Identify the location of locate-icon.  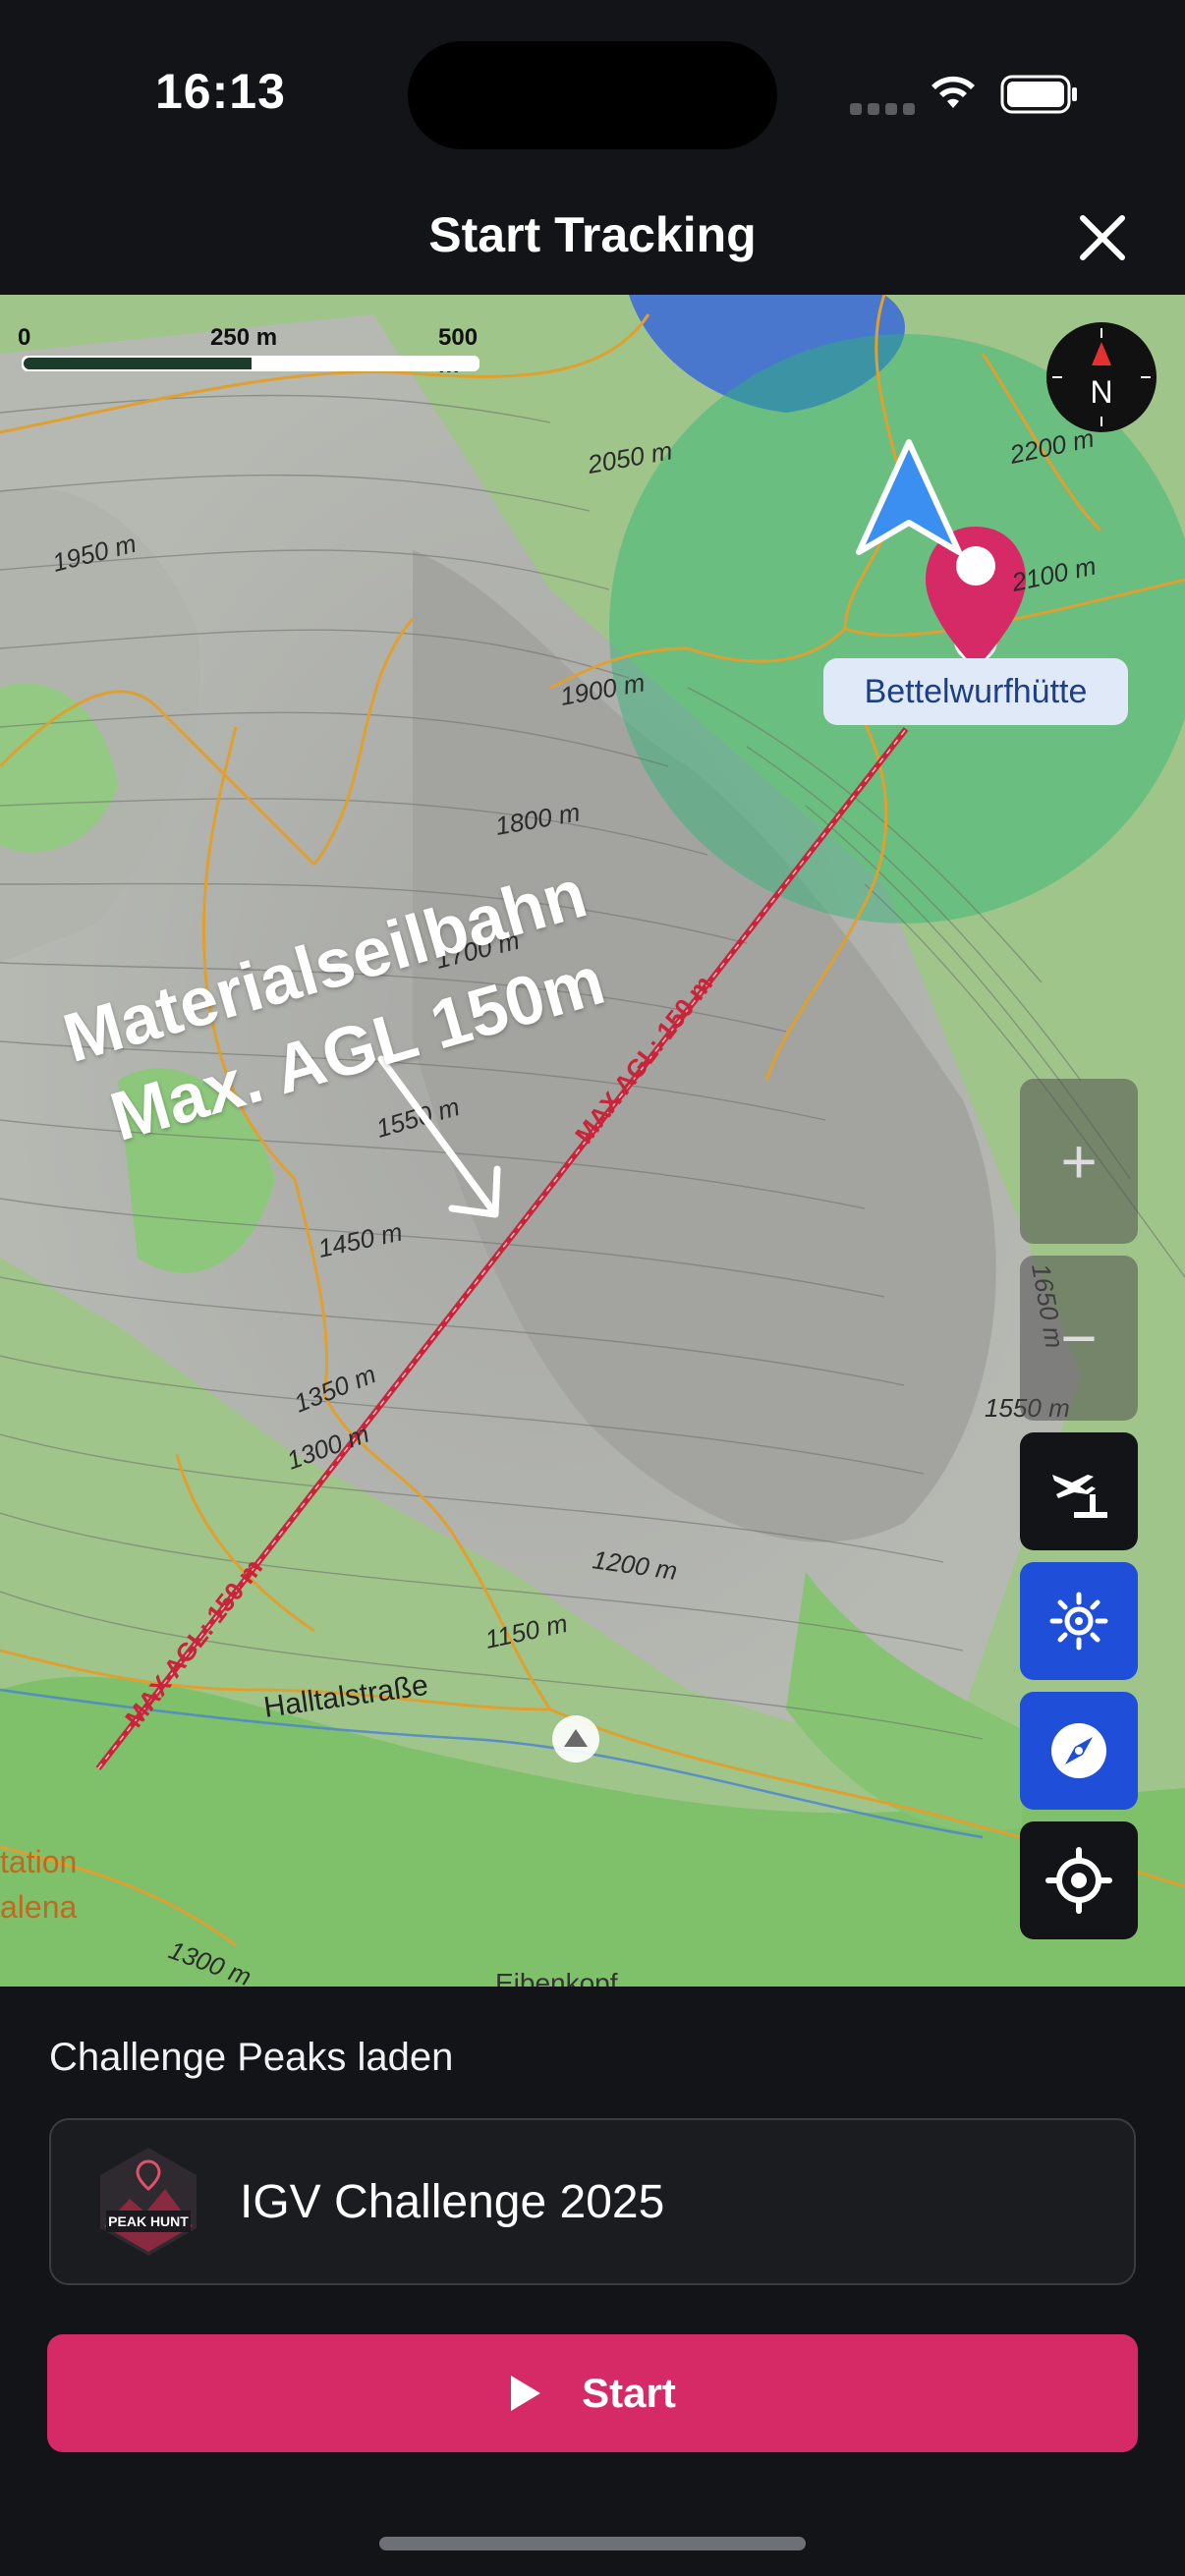
(1079, 1880).